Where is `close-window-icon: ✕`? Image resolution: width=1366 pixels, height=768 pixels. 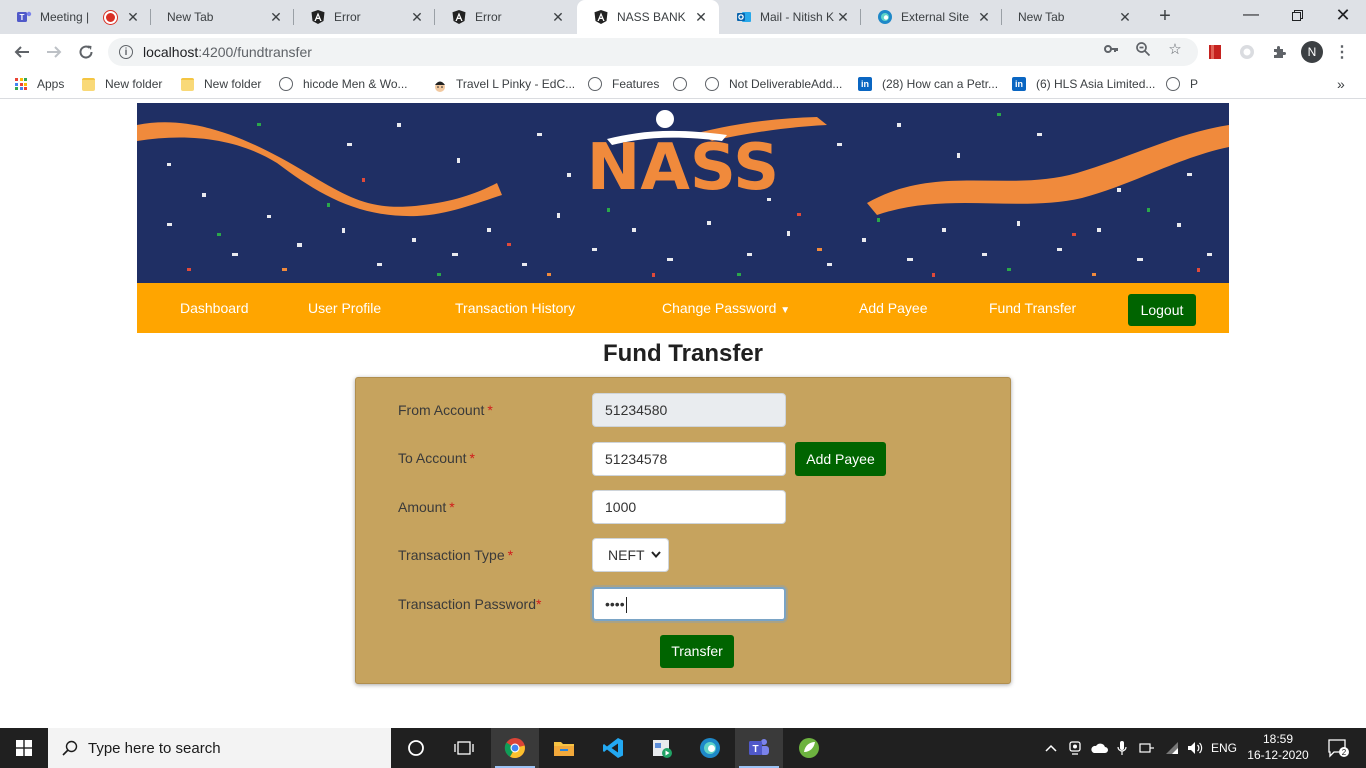 close-window-icon: ✕ is located at coordinates (1343, 15).